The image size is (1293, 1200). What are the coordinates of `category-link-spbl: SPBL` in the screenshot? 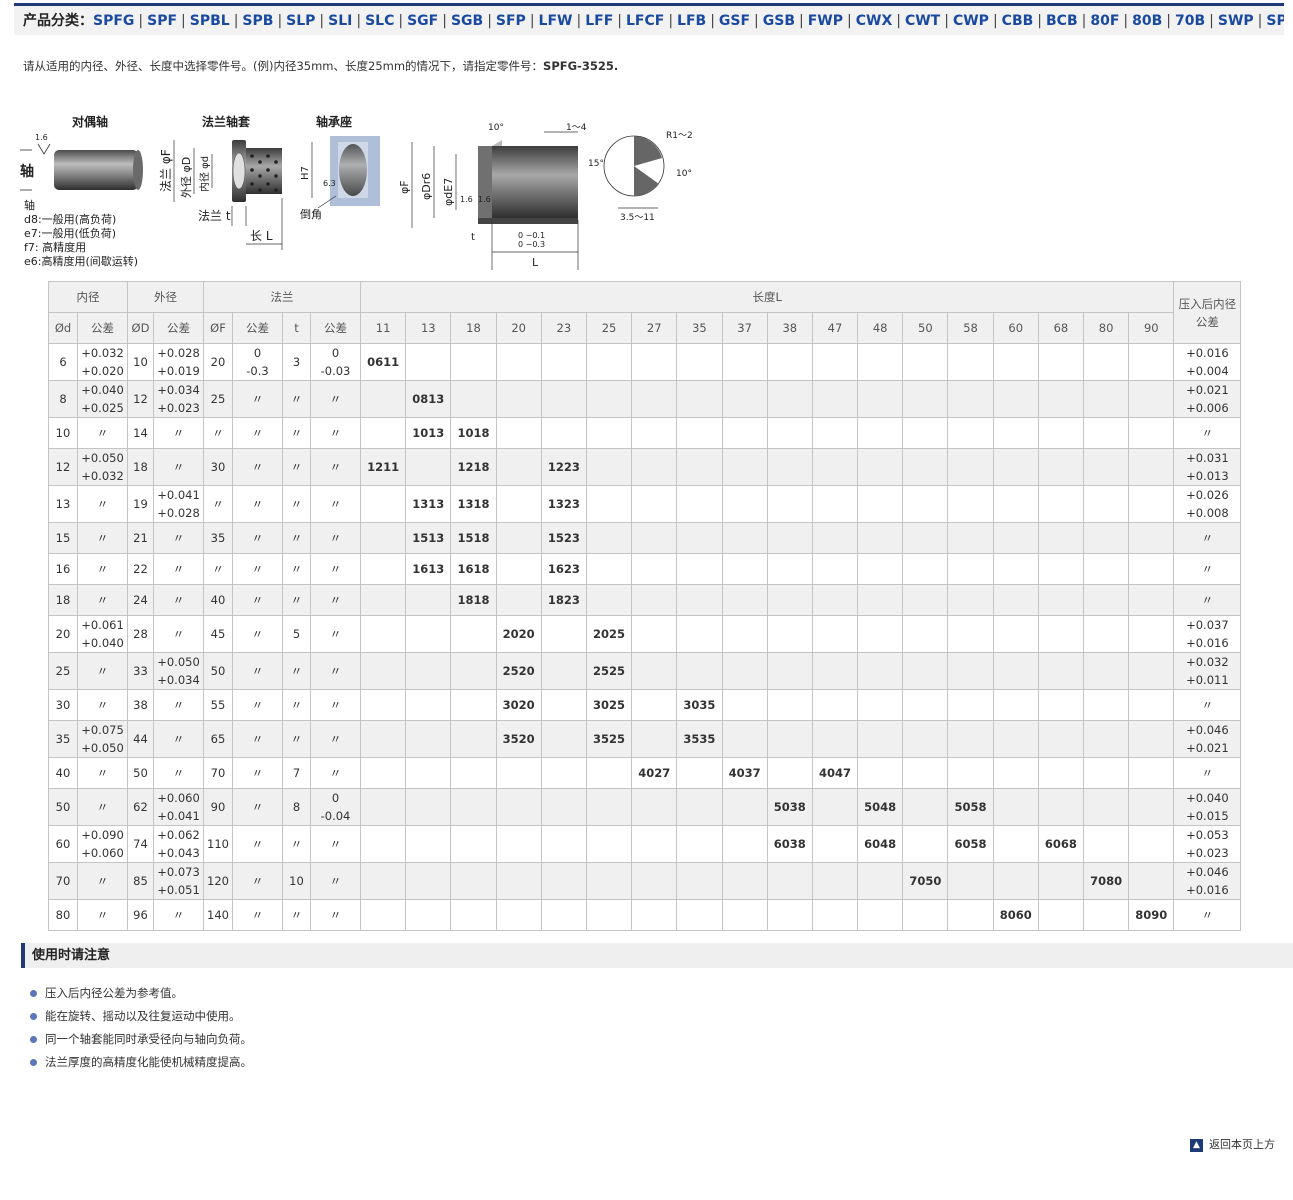 It's located at (210, 21).